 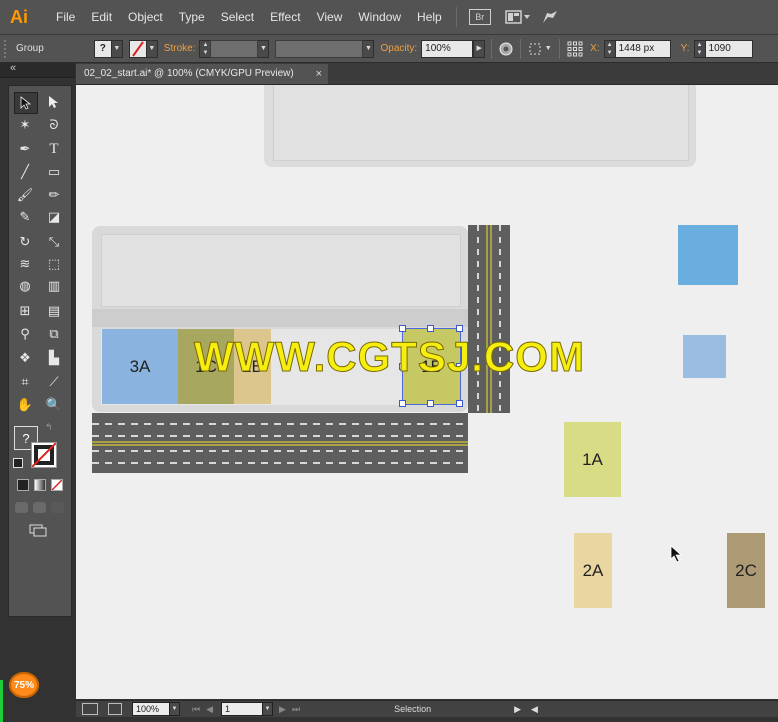 I want to click on opacity-label: Opacity:, so click(x=398, y=48).